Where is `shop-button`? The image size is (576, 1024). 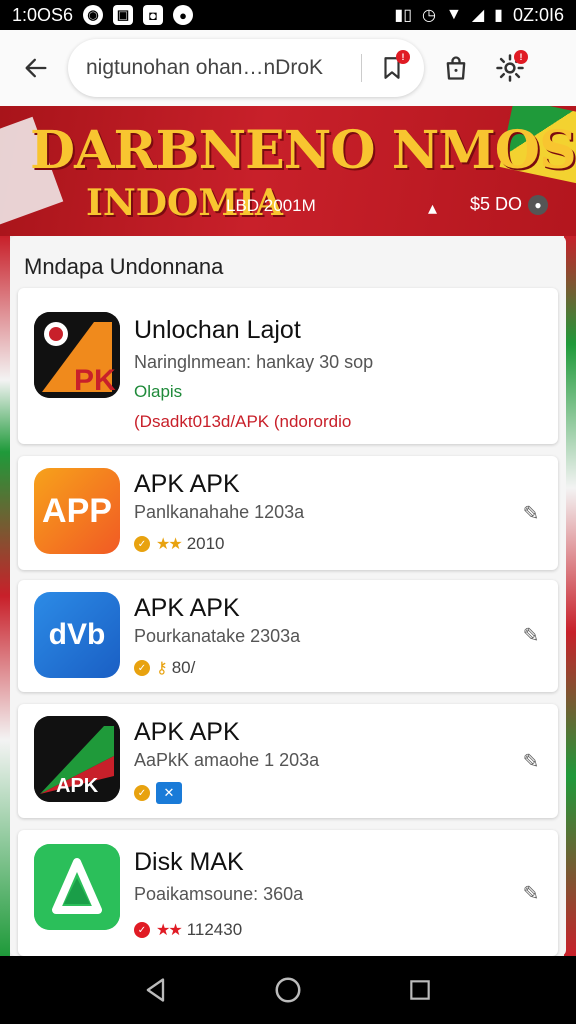 shop-button is located at coordinates (456, 68).